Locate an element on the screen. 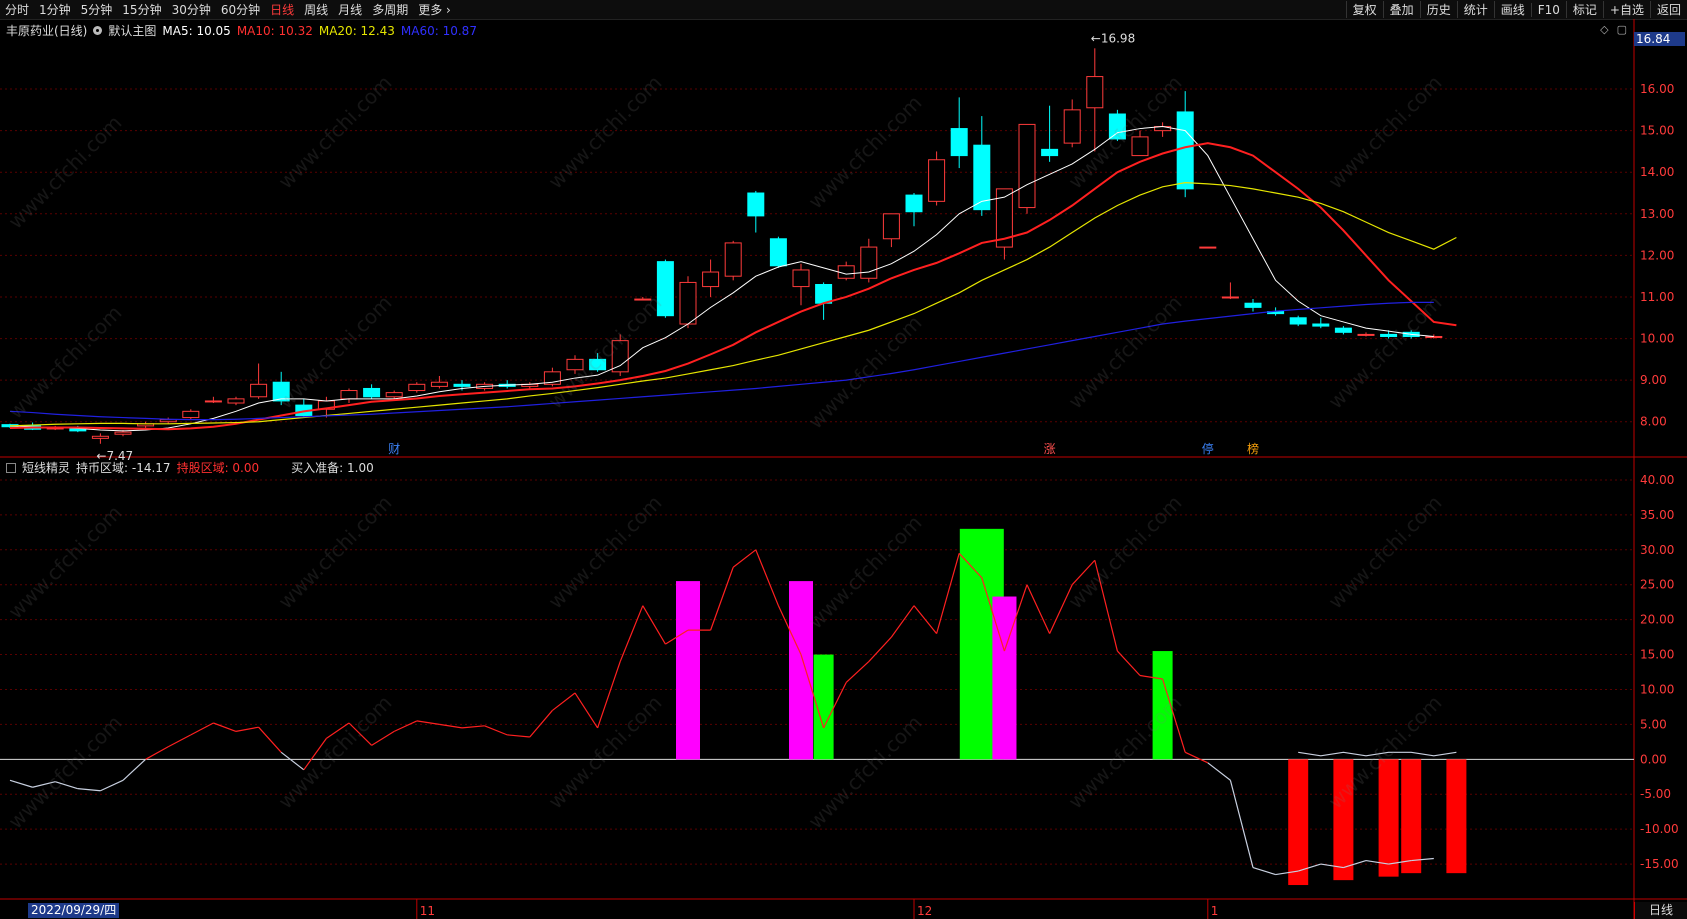 This screenshot has width=1687, height=919. tool-button-5: F10 is located at coordinates (1548, 9).